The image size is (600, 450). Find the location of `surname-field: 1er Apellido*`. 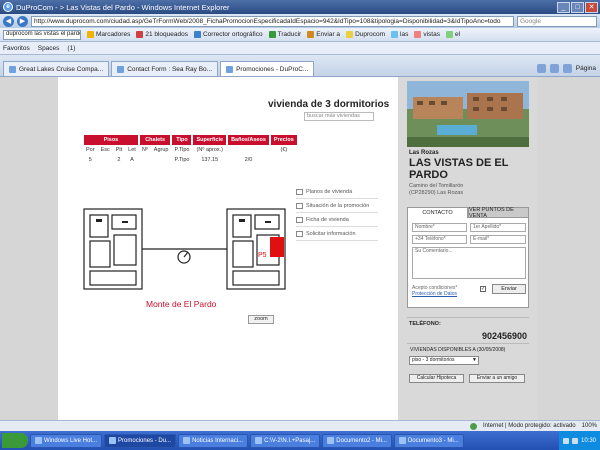

surname-field: 1er Apellido* is located at coordinates (498, 227).